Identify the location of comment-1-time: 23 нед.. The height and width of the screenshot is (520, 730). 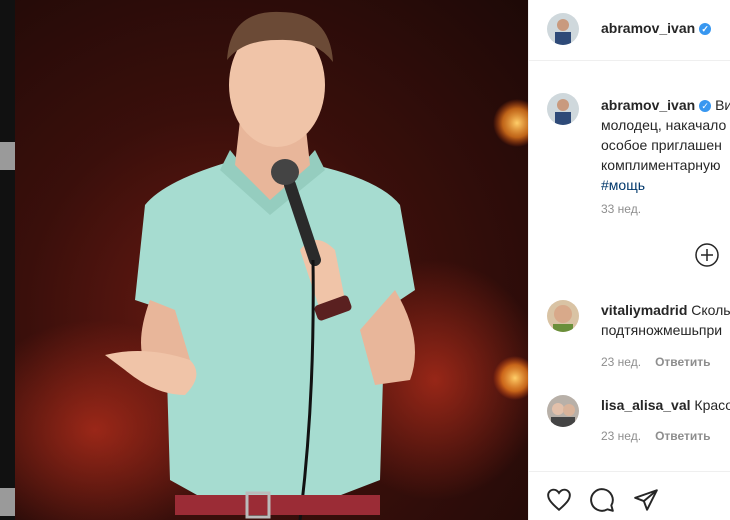
(621, 362).